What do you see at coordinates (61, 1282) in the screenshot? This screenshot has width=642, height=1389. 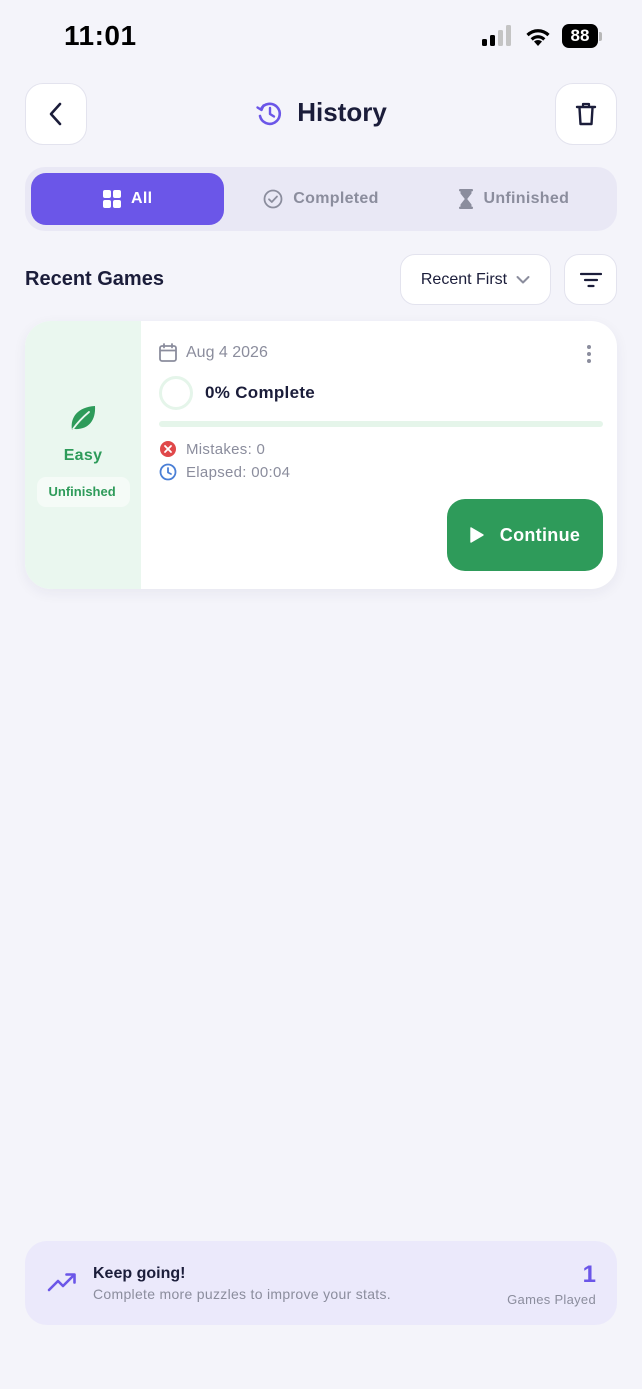 I see `trending-up-icon` at bounding box center [61, 1282].